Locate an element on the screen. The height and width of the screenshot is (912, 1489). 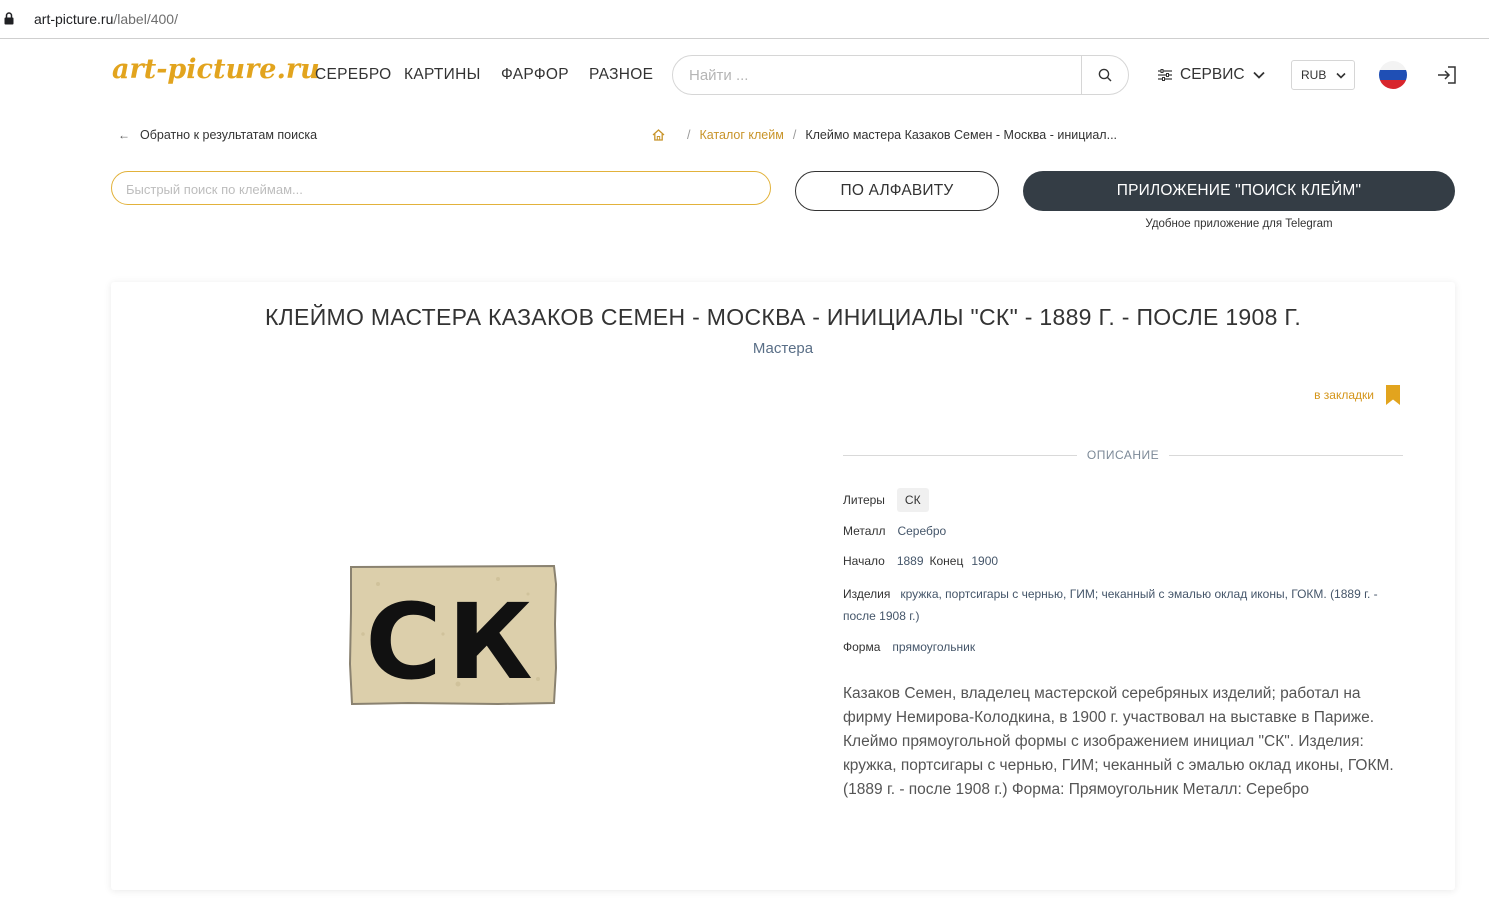
description-heading-text: ОПИСАНИЕ is located at coordinates (1123, 455).